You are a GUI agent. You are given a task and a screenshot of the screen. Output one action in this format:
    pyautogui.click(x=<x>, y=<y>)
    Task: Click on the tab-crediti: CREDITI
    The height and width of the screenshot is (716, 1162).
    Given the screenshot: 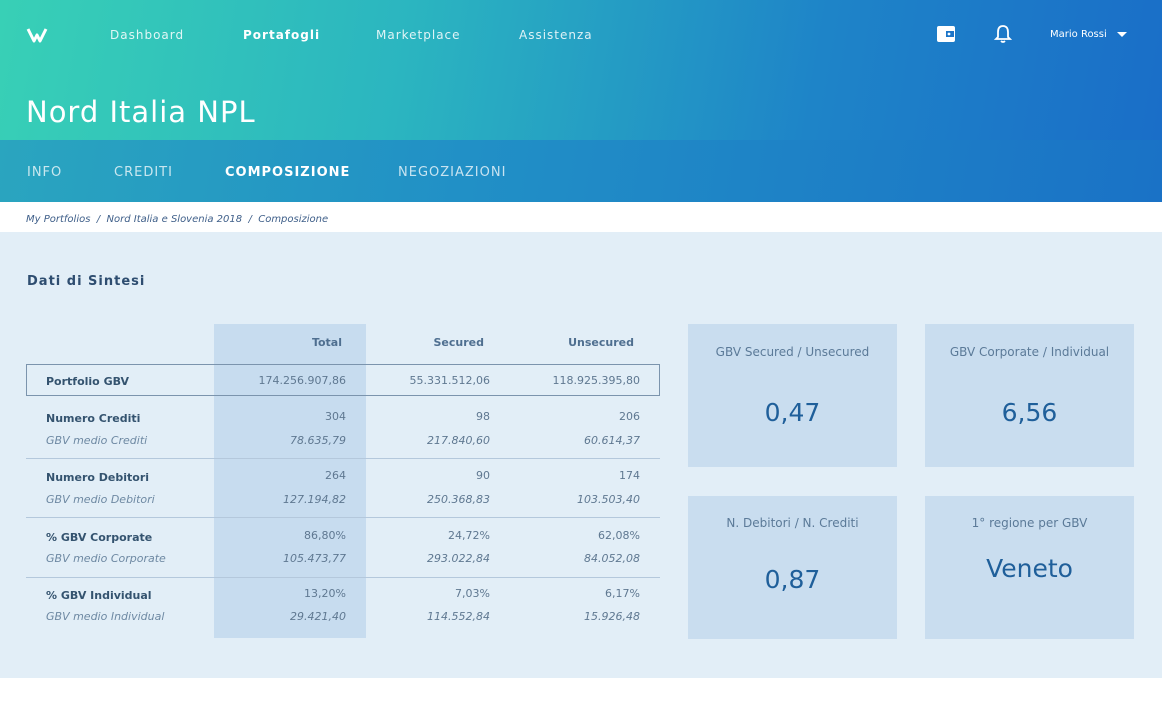 What is the action you would take?
    pyautogui.click(x=143, y=172)
    